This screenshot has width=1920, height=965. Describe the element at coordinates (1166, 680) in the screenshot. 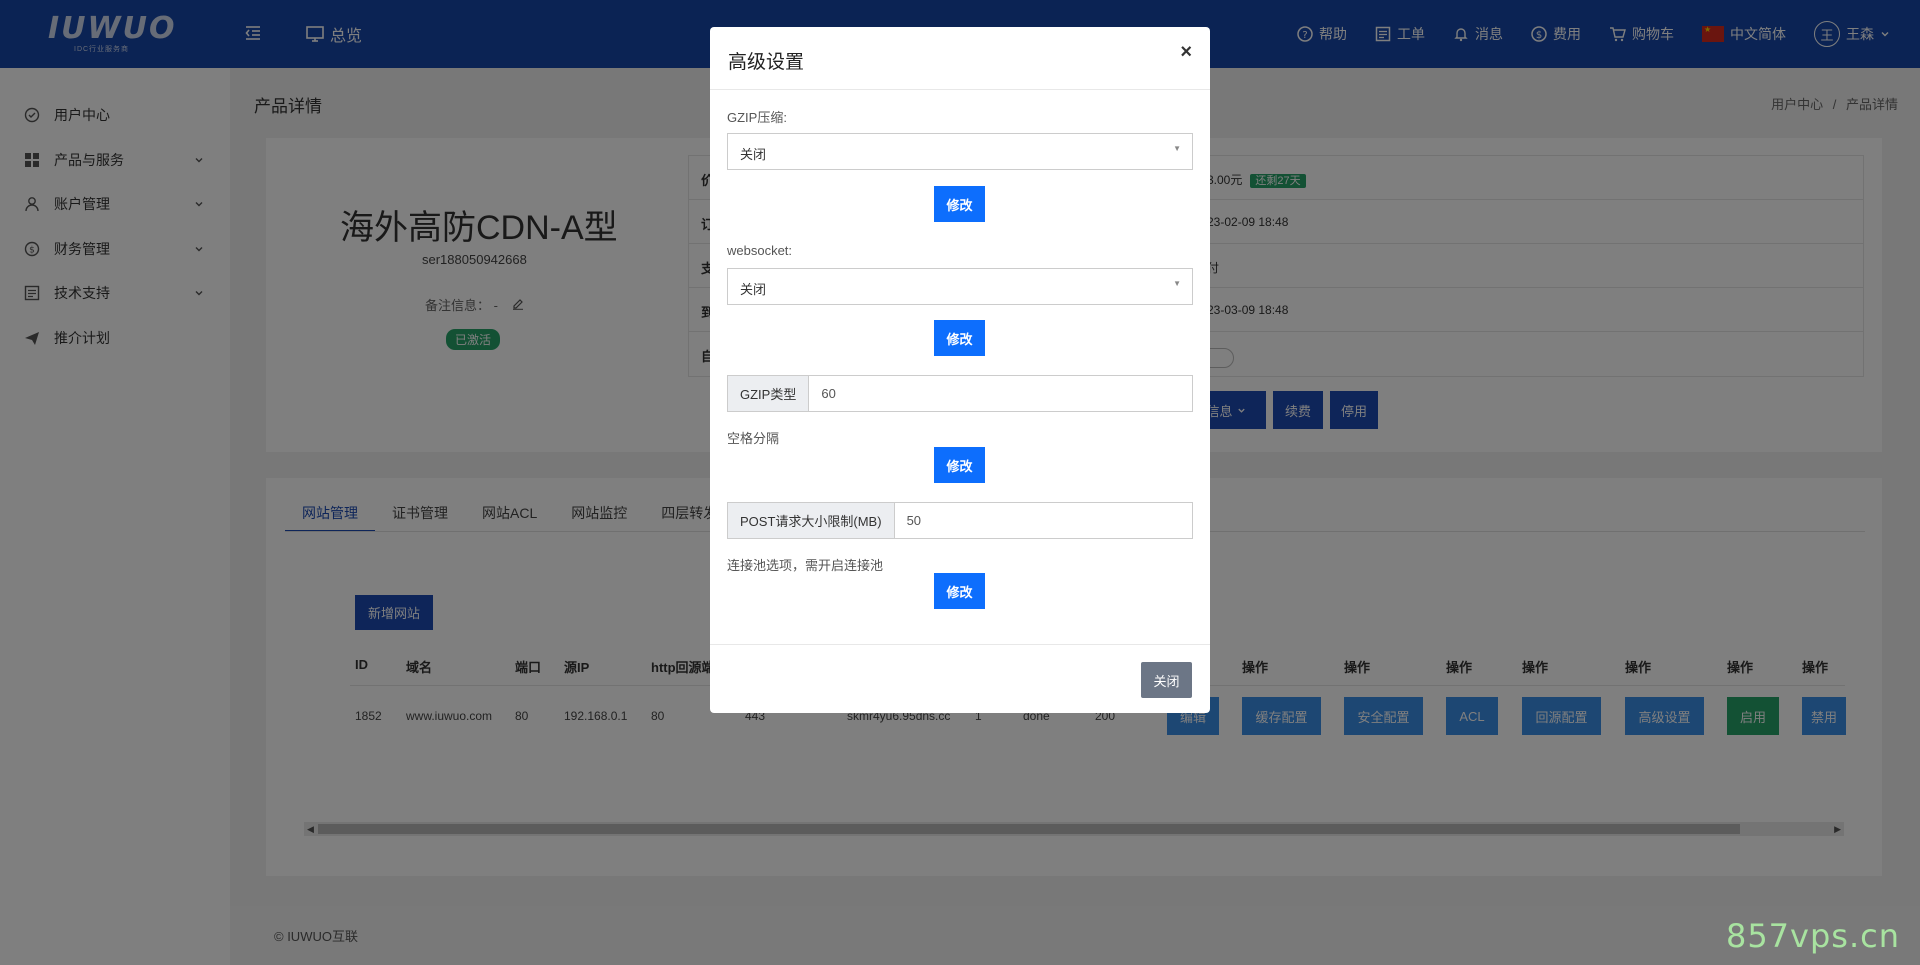

I see `close-button: 关闭` at that location.